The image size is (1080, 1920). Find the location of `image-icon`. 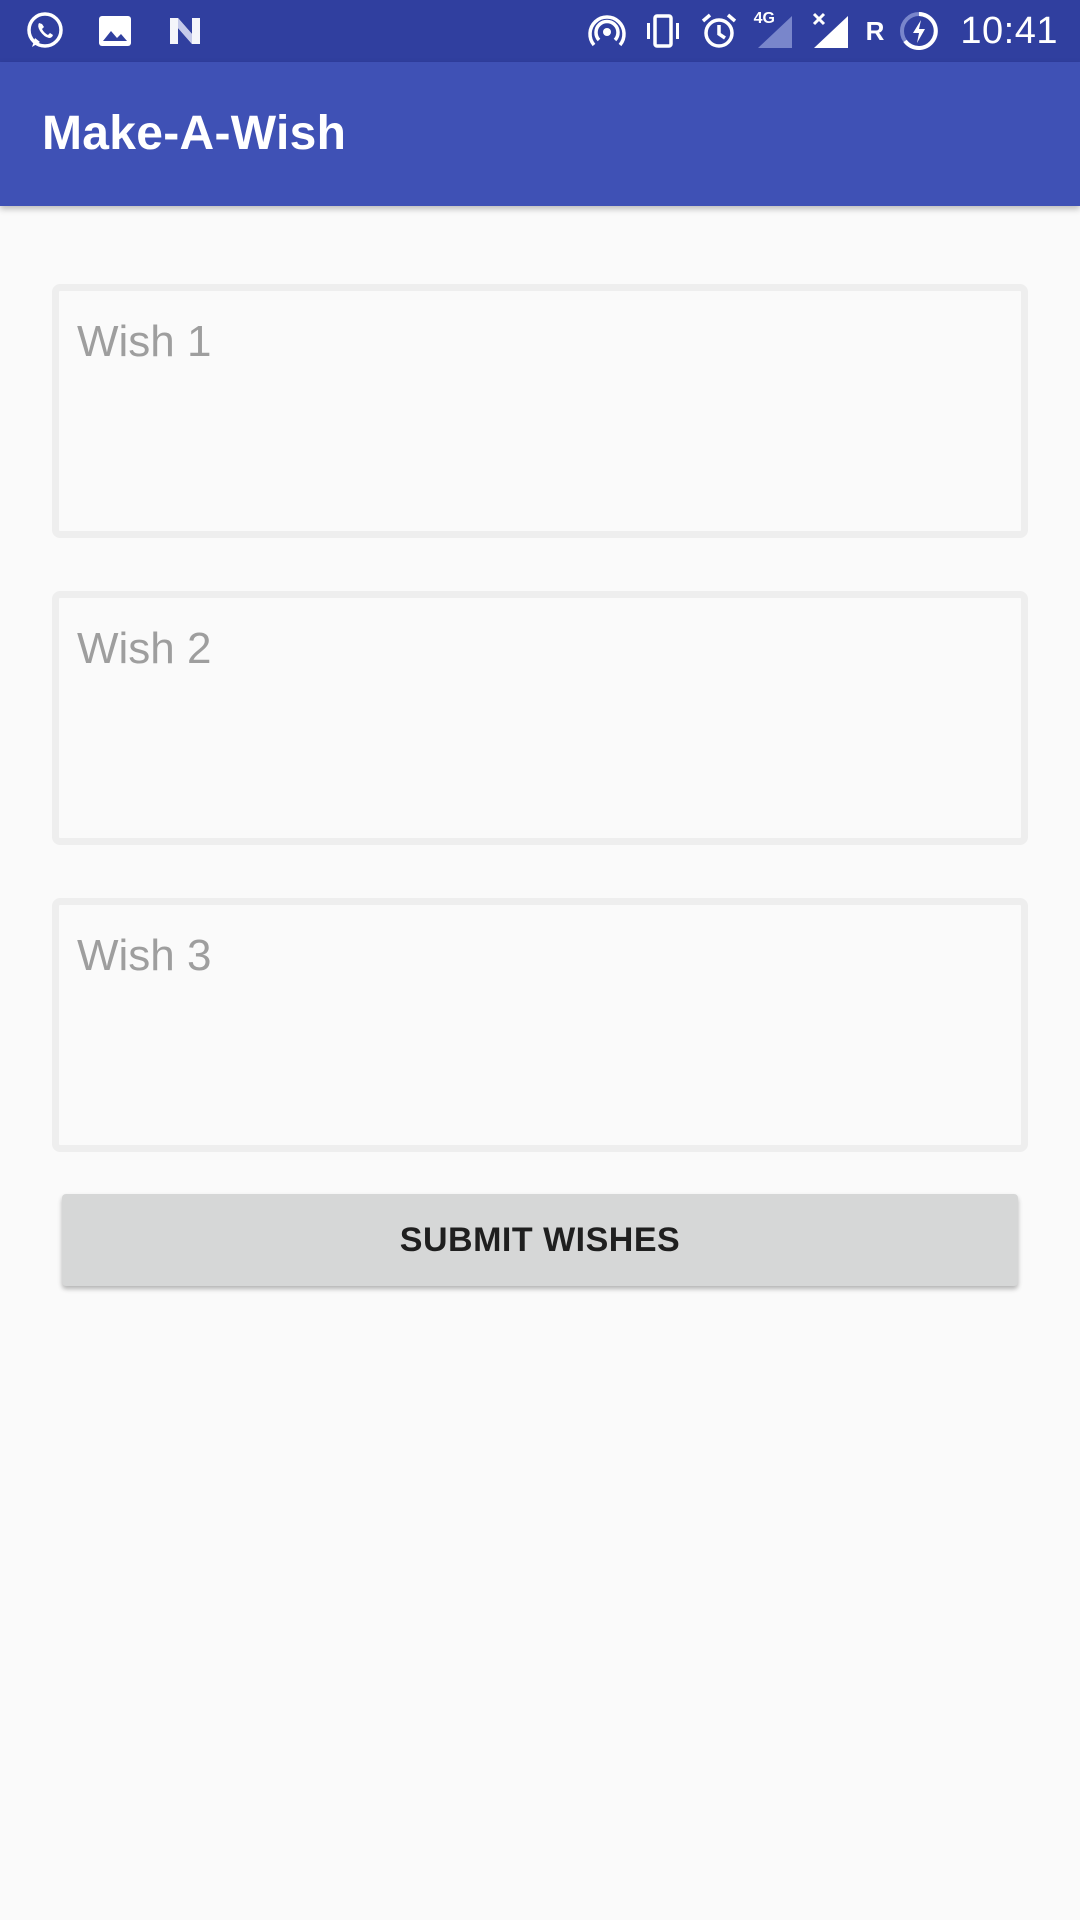

image-icon is located at coordinates (115, 31).